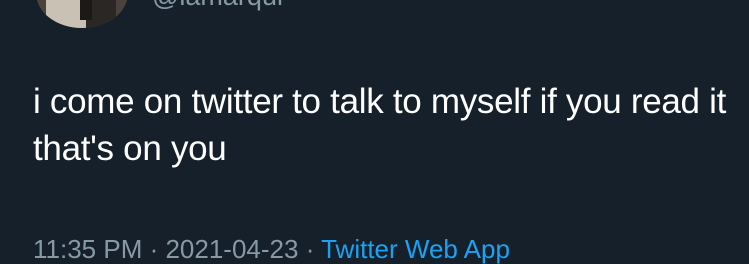  Describe the element at coordinates (165, 249) in the screenshot. I see `tweet-timestamp: 11:35 PM · 2021-04-23` at that location.